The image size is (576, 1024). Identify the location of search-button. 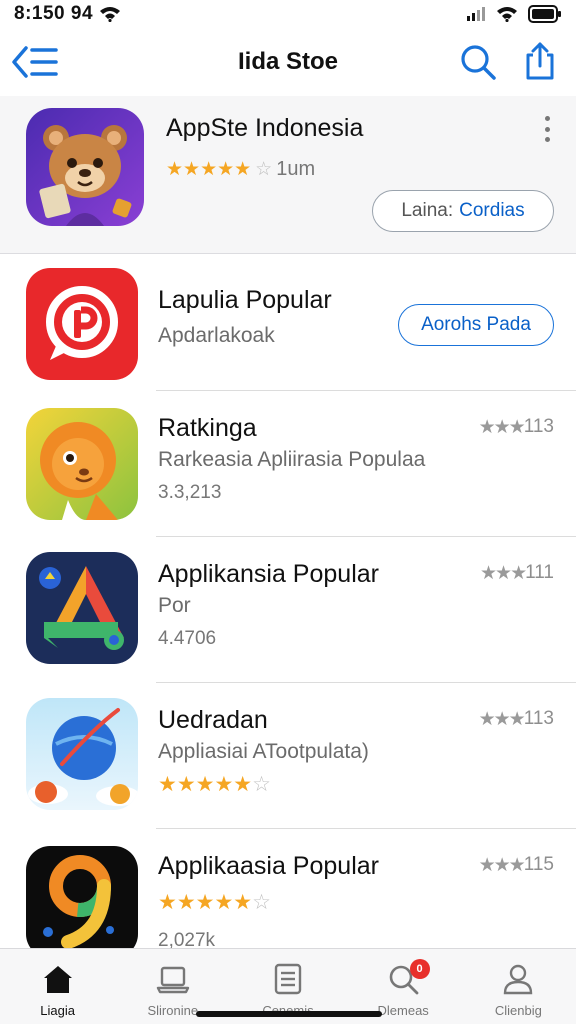
(478, 62).